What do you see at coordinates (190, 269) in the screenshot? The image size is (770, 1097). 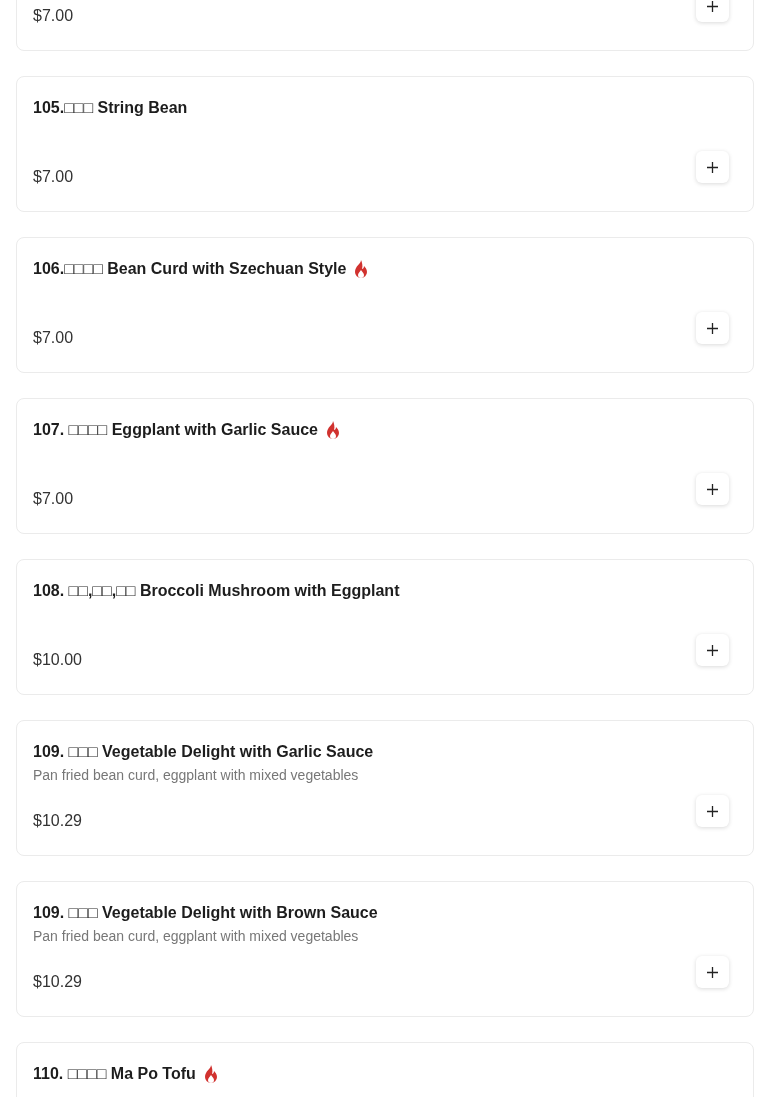 I see `item-title: 106.□□□□ Bean Curd with Szechuan Style` at bounding box center [190, 269].